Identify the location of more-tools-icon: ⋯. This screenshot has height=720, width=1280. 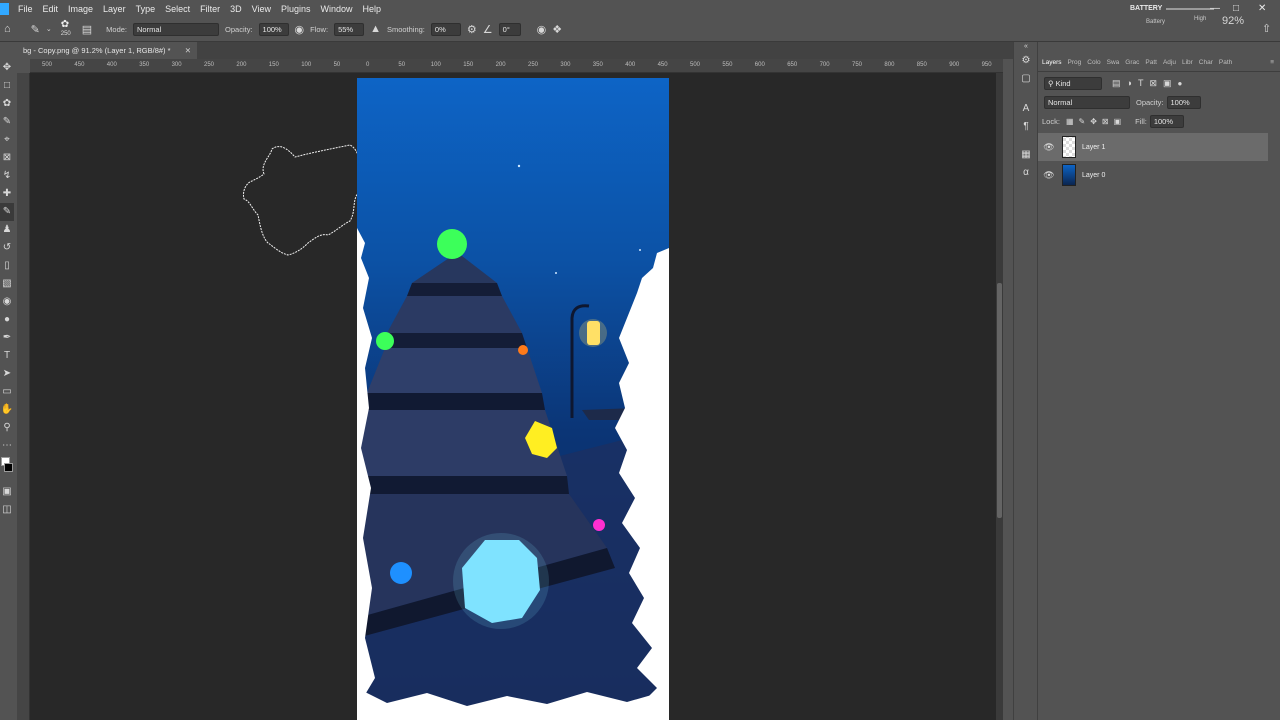
(7, 446).